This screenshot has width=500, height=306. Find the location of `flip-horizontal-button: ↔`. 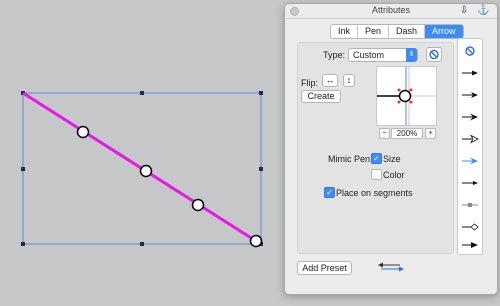

flip-horizontal-button: ↔ is located at coordinates (330, 80).